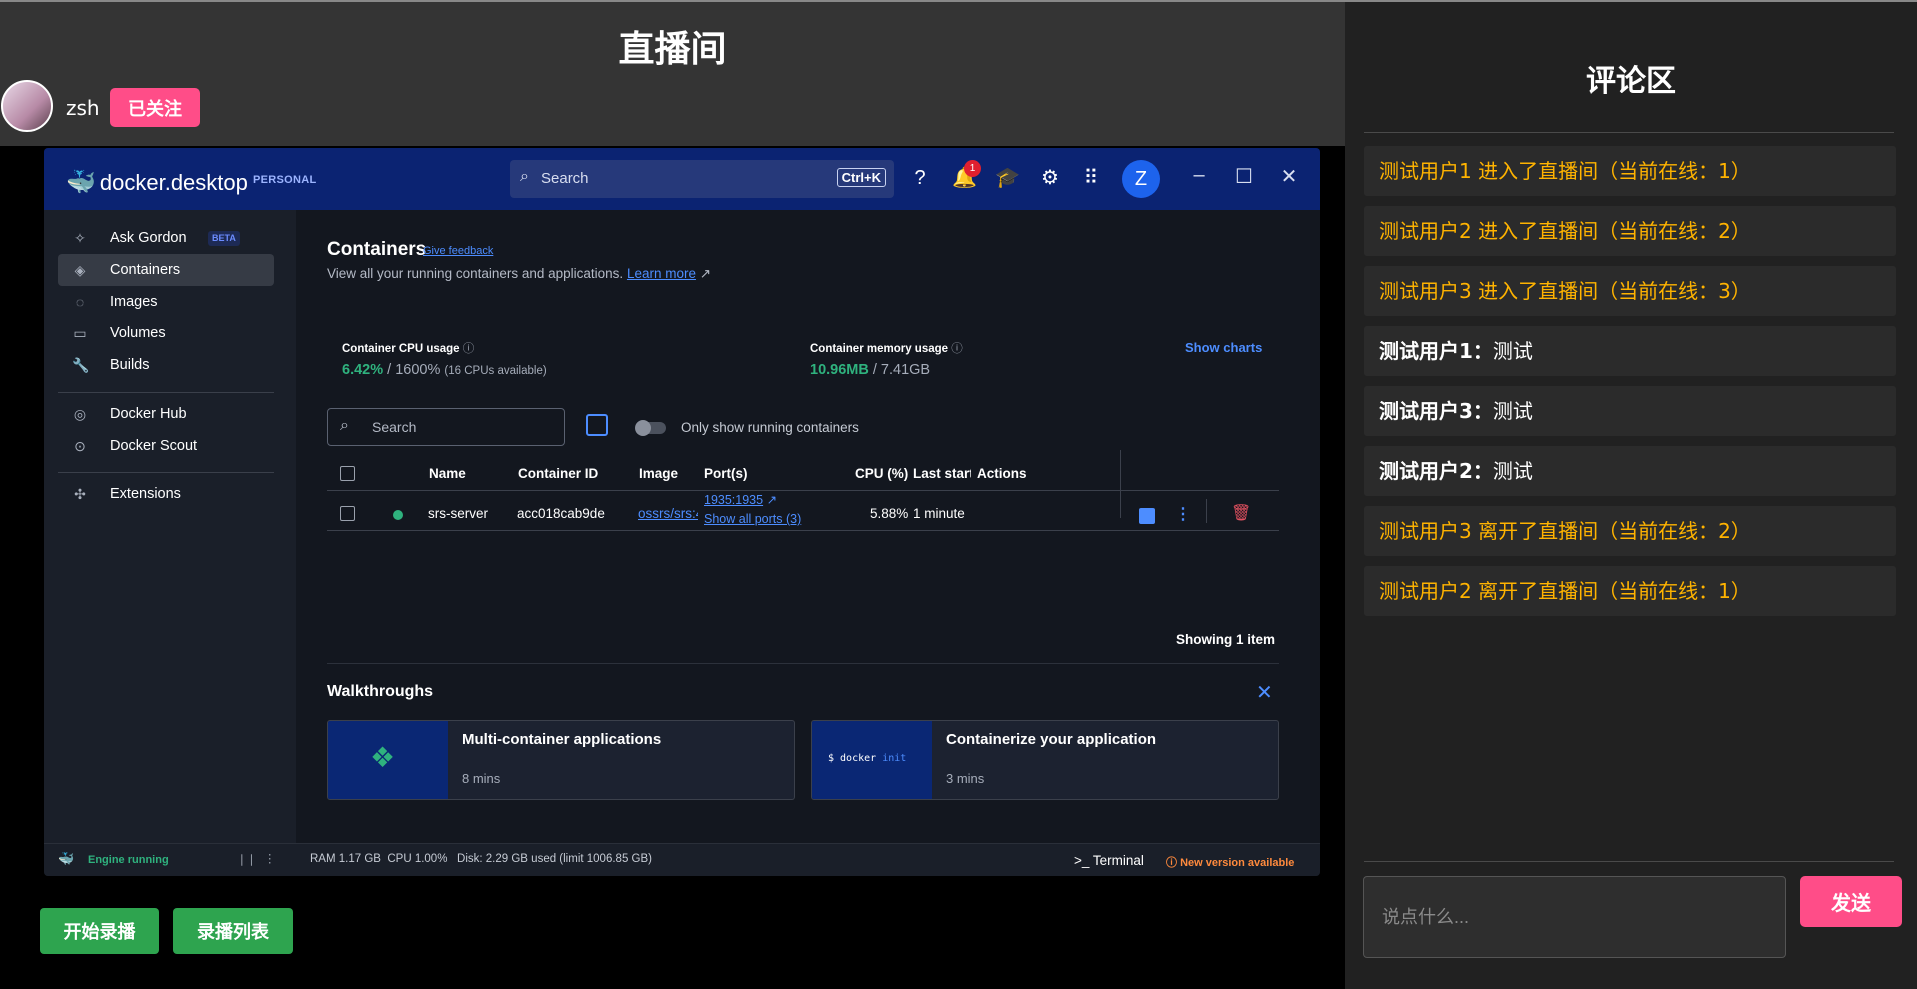 Image resolution: width=1917 pixels, height=989 pixels. I want to click on maximize-icon: ☐, so click(1244, 176).